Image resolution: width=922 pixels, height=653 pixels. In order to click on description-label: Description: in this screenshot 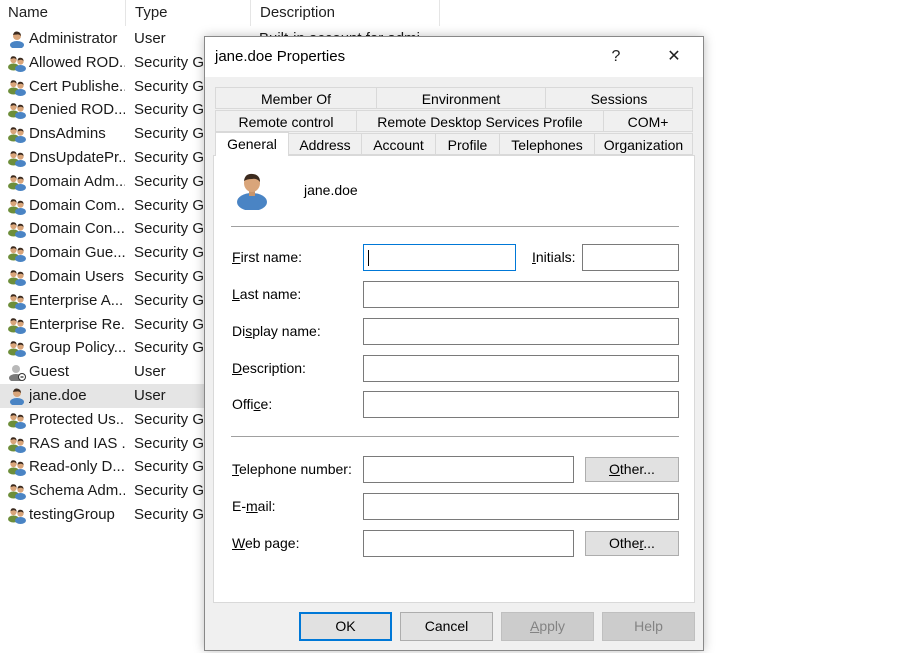, I will do `click(269, 368)`.